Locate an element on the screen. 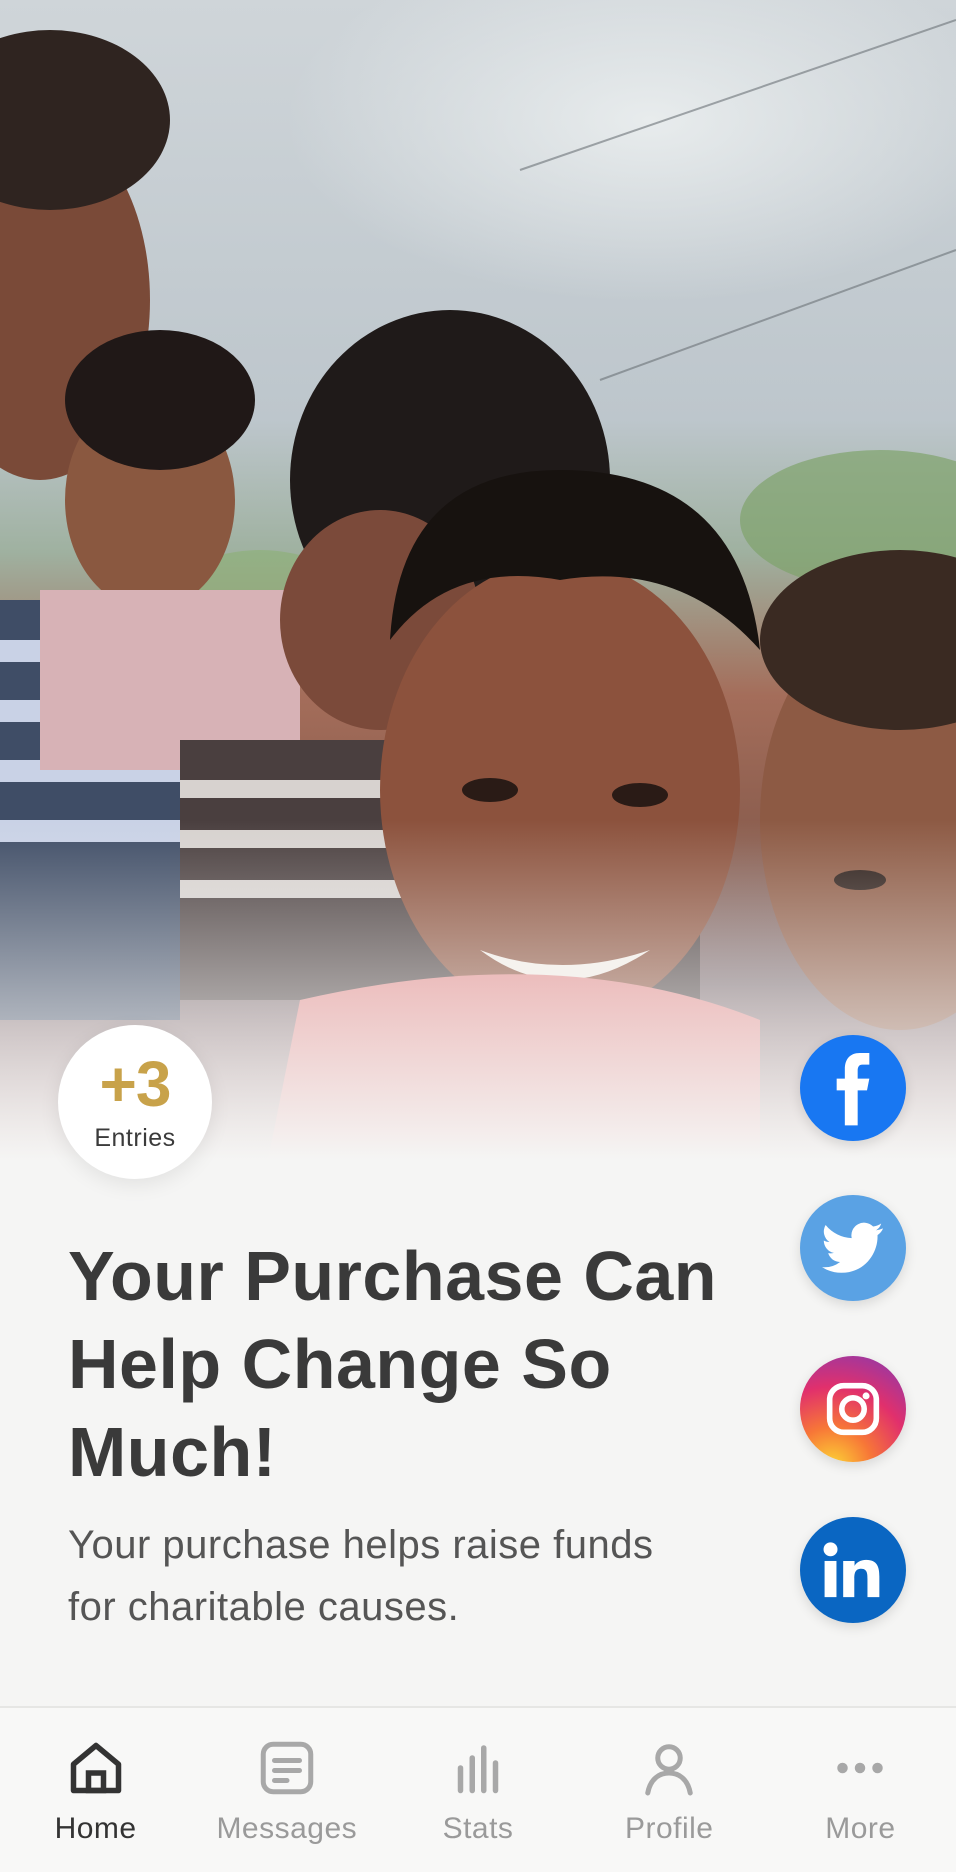  stats-icon is located at coordinates (478, 1768).